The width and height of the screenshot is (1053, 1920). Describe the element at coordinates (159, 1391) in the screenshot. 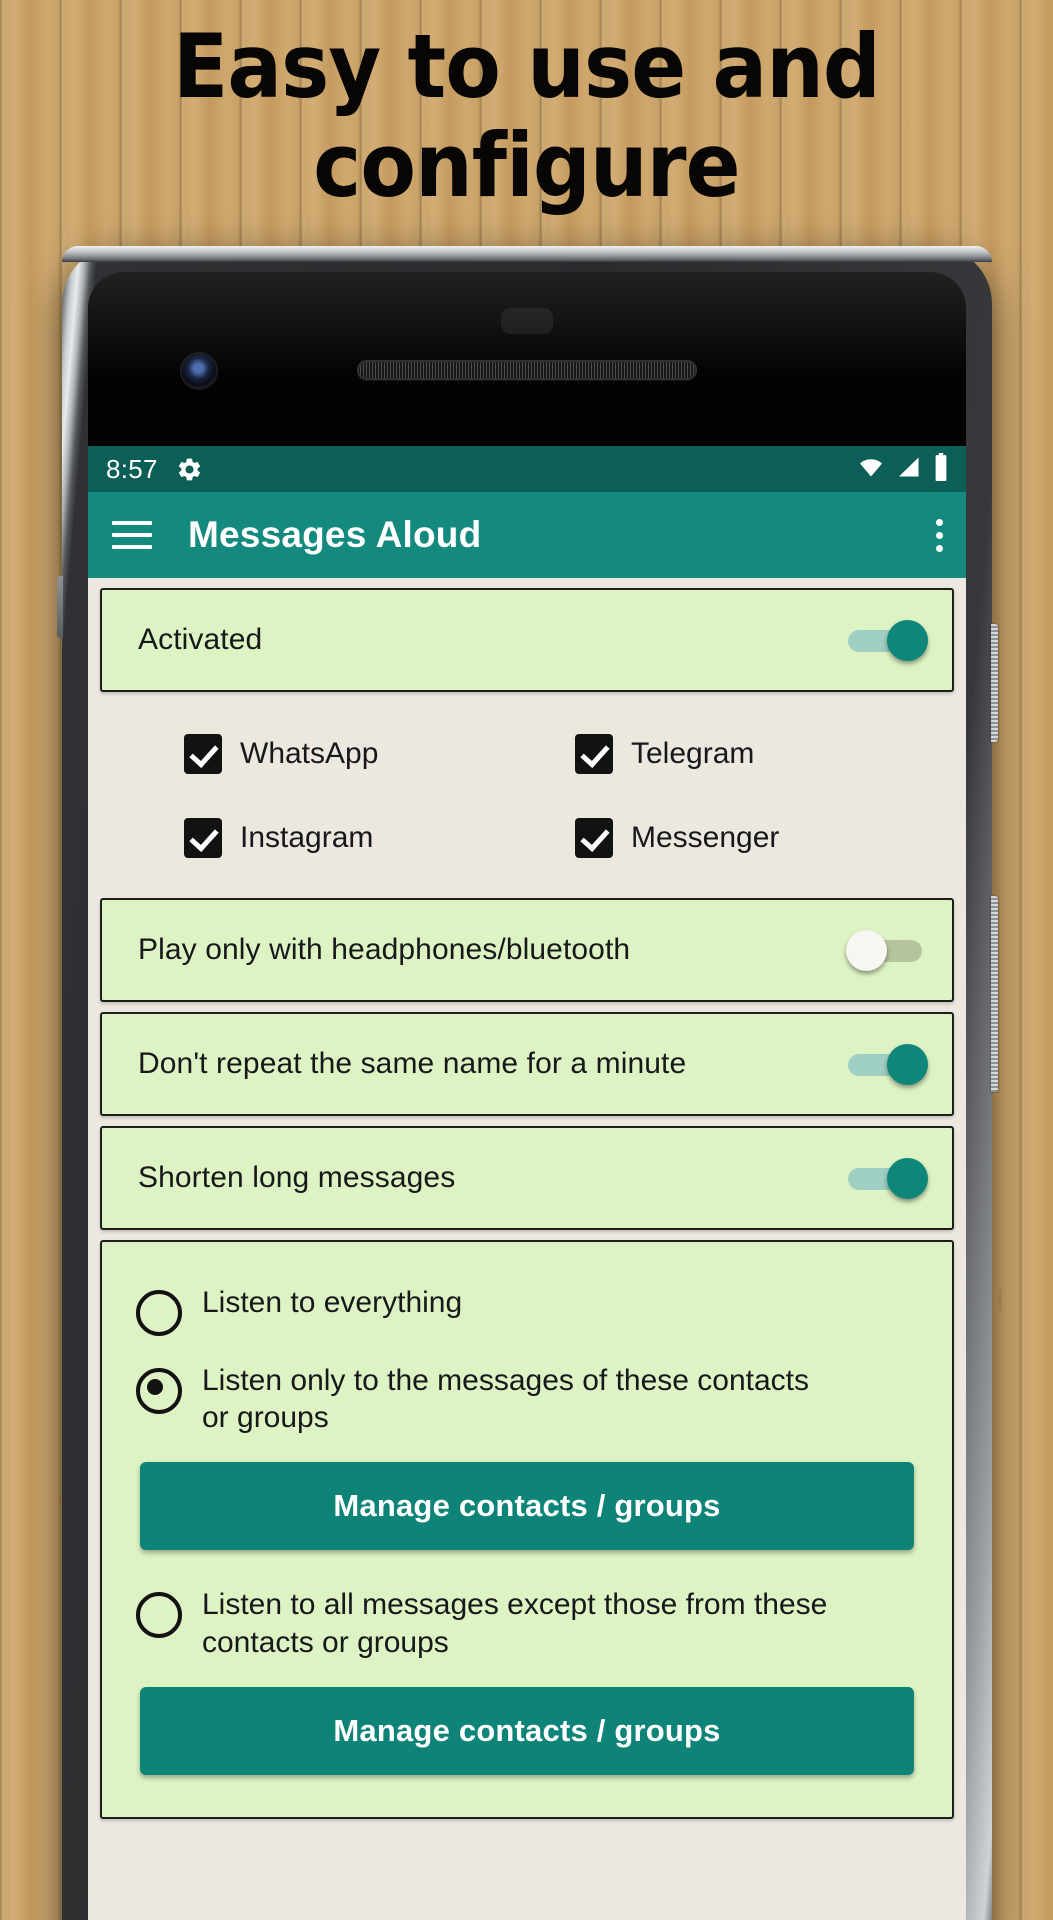

I see `listen-only-contacts-radio` at that location.